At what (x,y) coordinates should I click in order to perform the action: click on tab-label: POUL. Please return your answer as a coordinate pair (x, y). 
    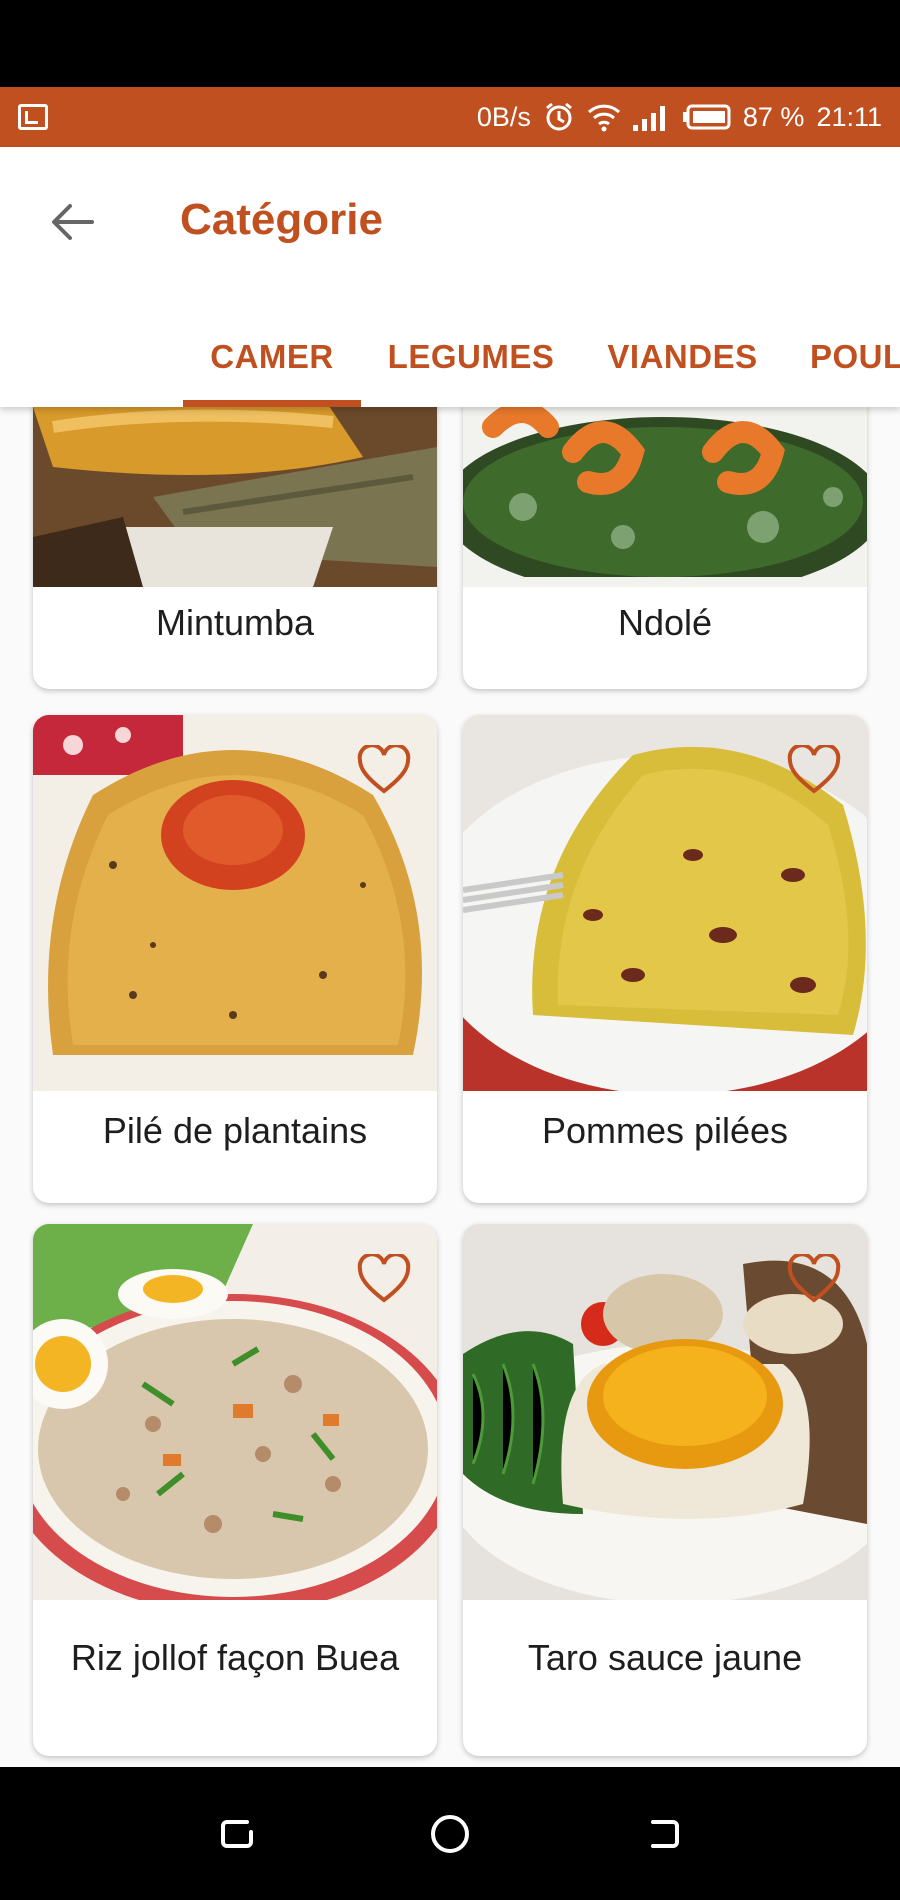
    Looking at the image, I should click on (855, 356).